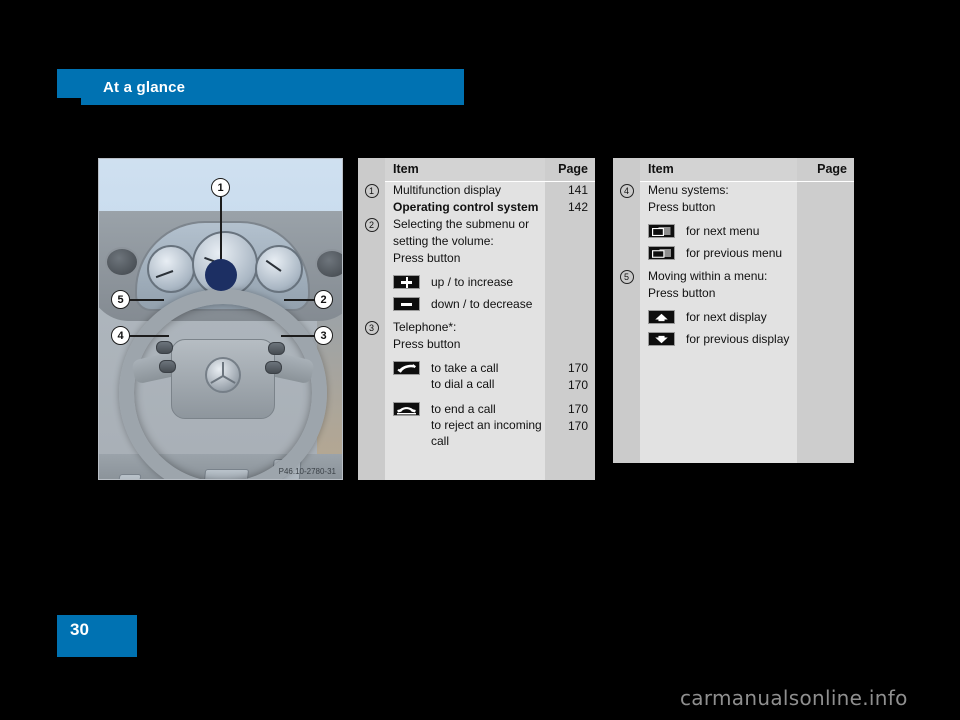 This screenshot has width=960, height=720. I want to click on table-row: 4 Menu systems:, so click(733, 190).